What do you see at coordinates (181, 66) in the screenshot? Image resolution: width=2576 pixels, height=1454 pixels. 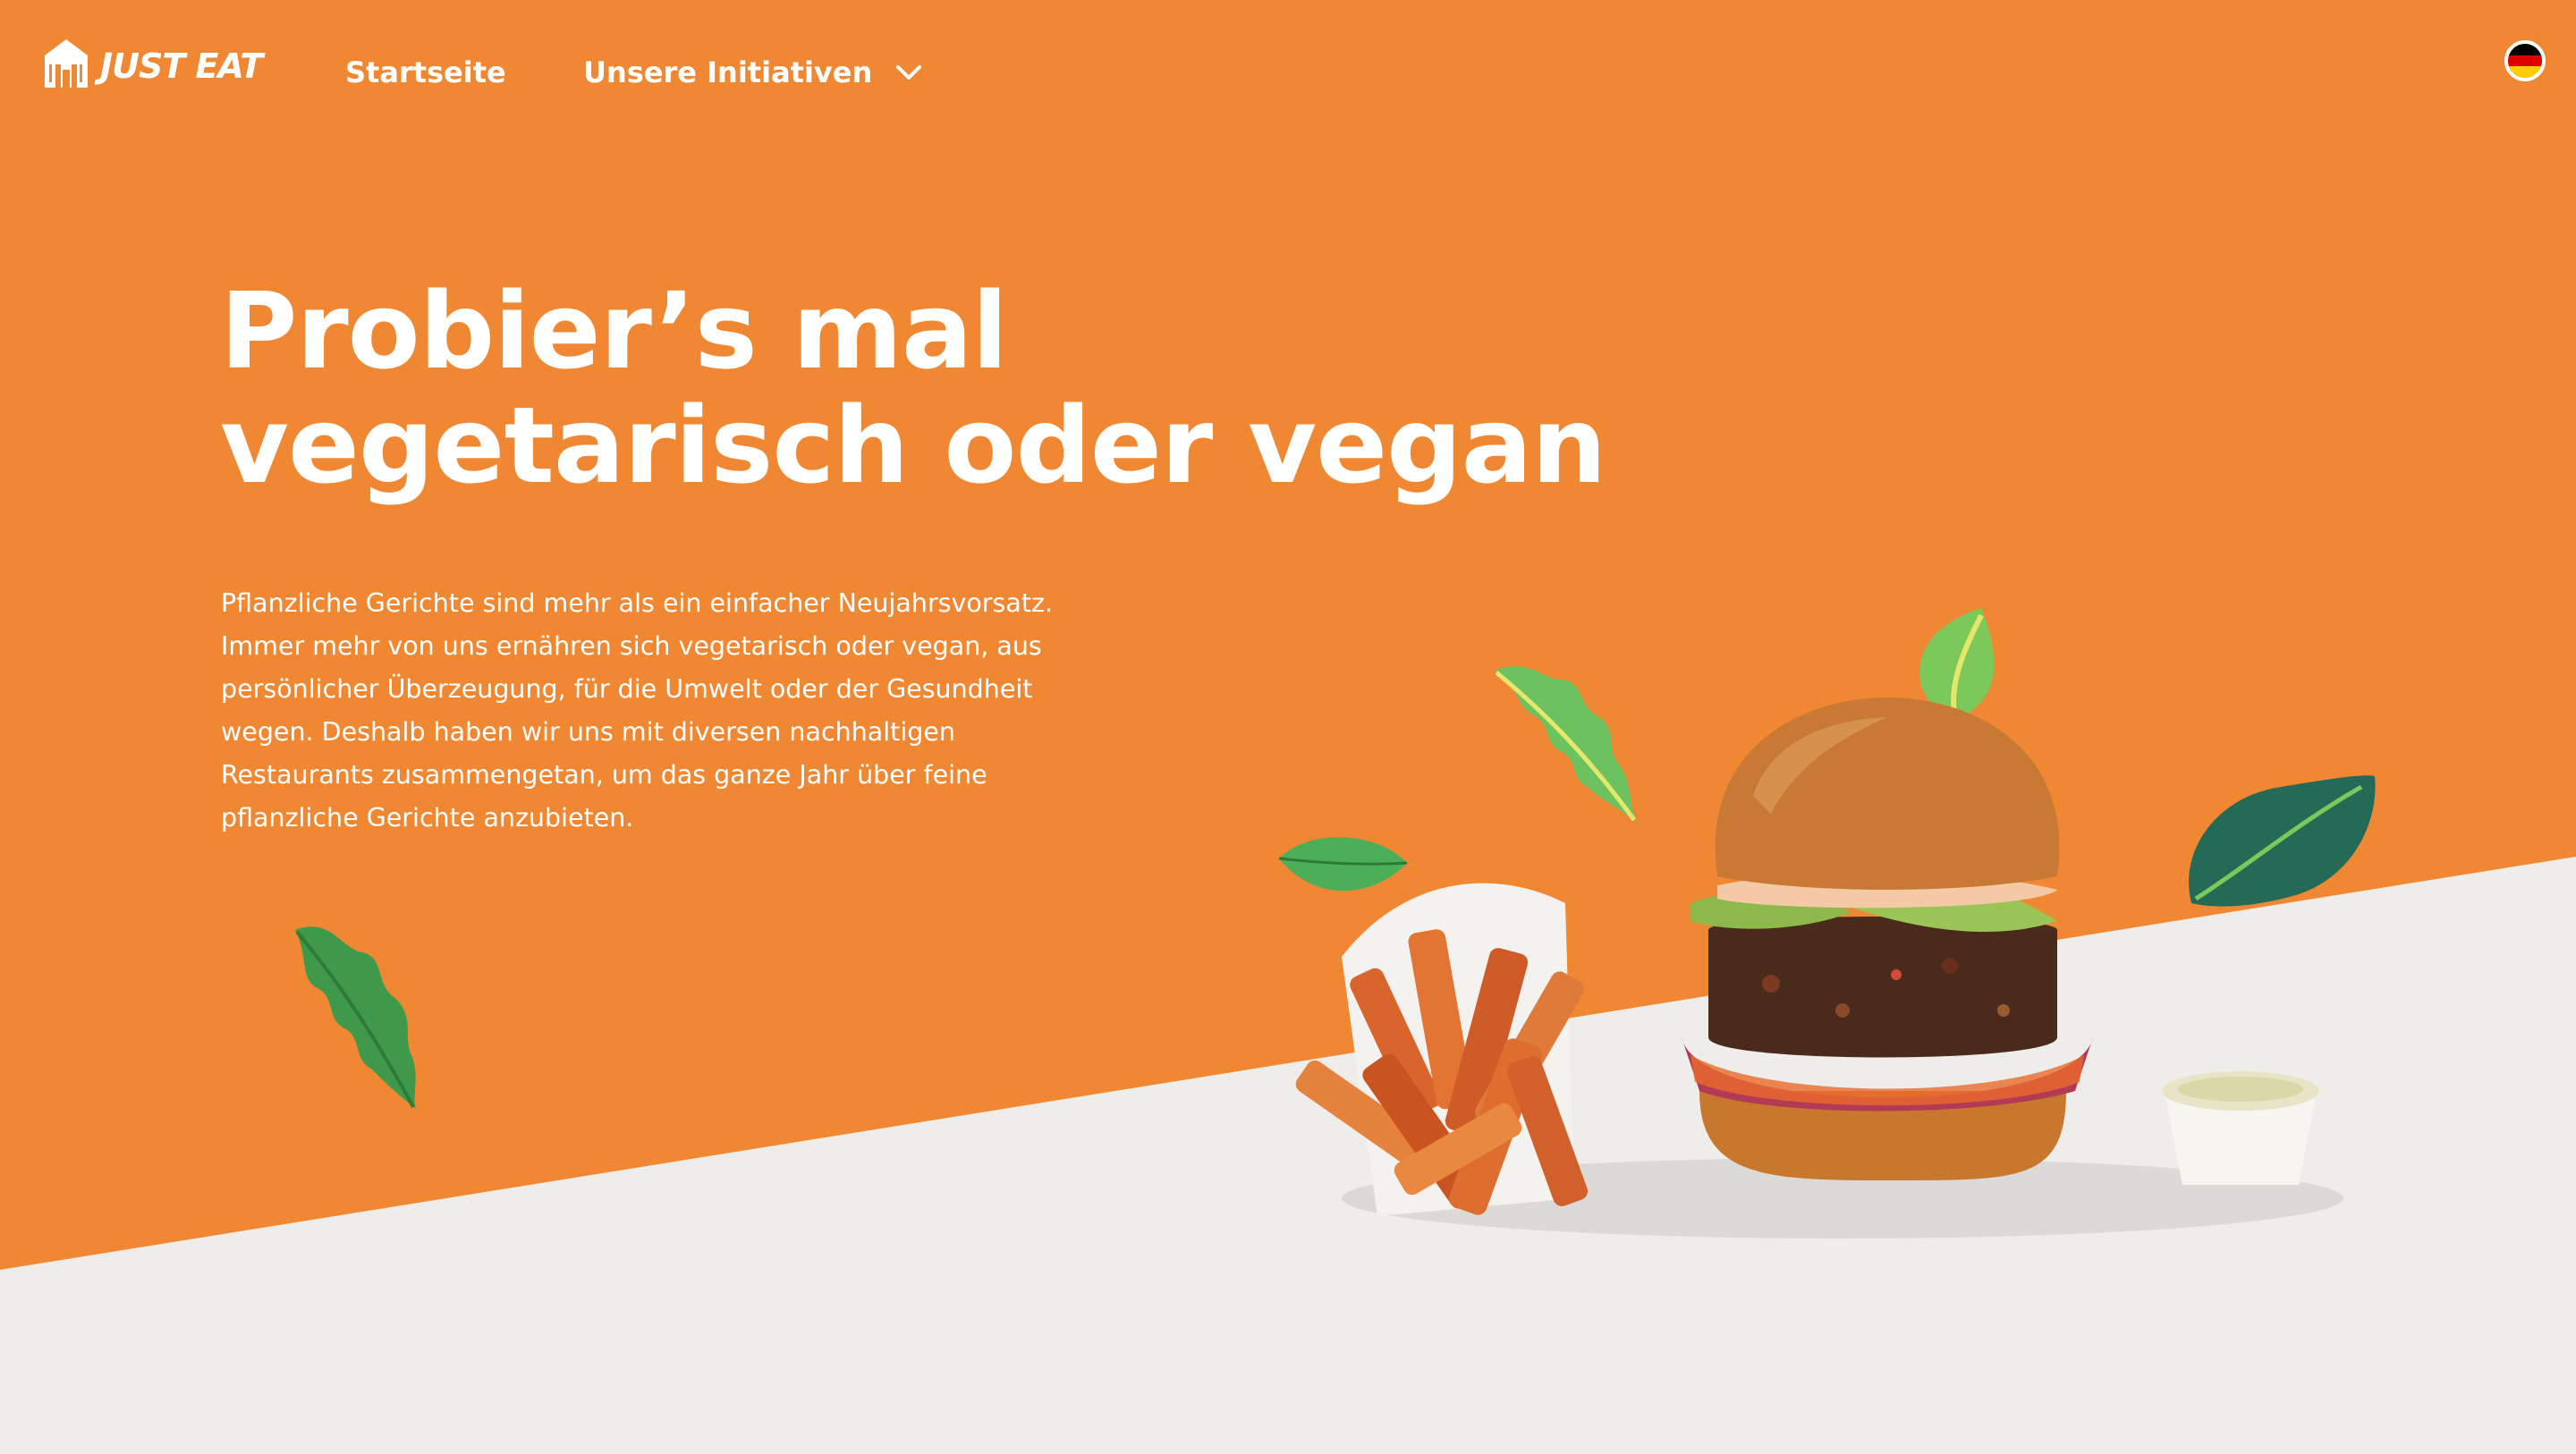 I see `brand-name: JUST EAT` at bounding box center [181, 66].